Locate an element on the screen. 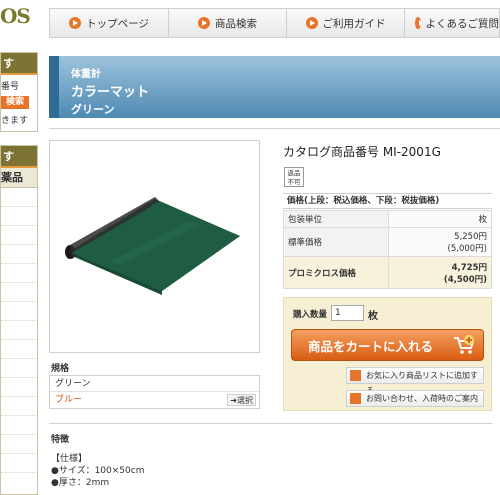  inquiry-button: お問い合わせ、入荷時のご案内 is located at coordinates (415, 398).